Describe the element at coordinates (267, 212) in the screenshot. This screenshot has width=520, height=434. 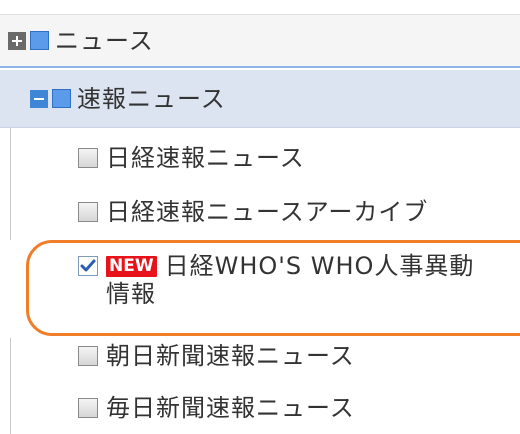
I see `item-label: 日経速報ニュースアーカイブ` at that location.